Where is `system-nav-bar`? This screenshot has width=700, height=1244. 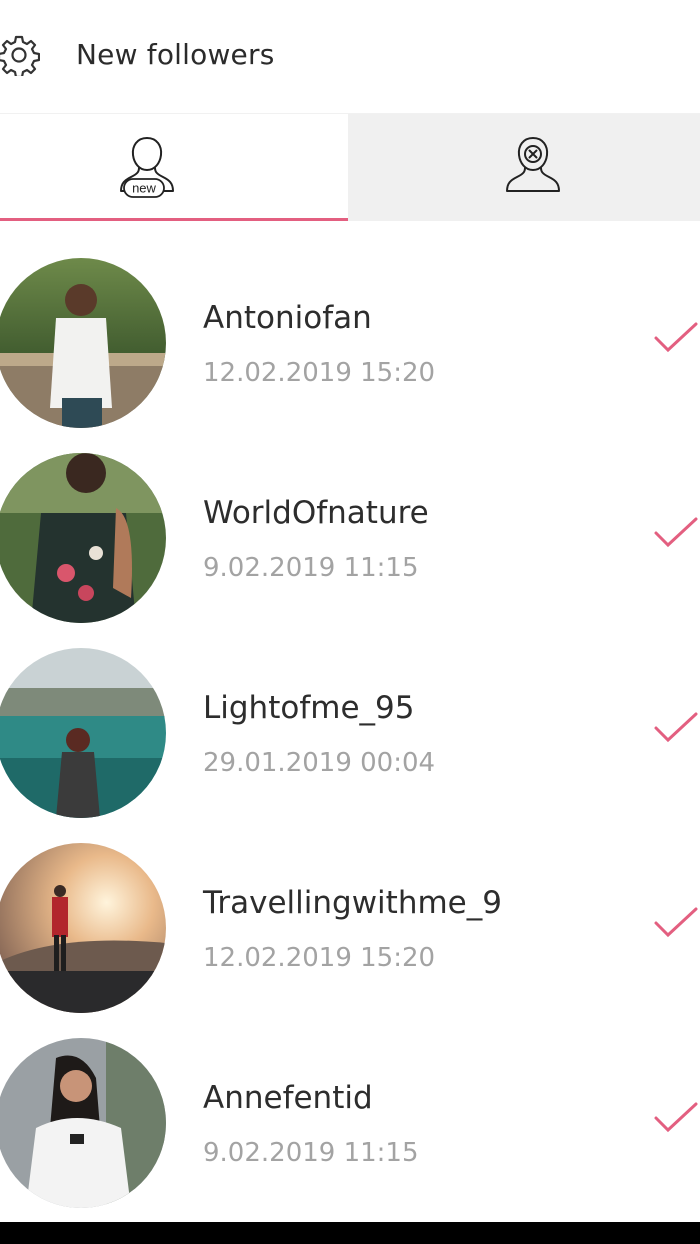
system-nav-bar is located at coordinates (350, 1233).